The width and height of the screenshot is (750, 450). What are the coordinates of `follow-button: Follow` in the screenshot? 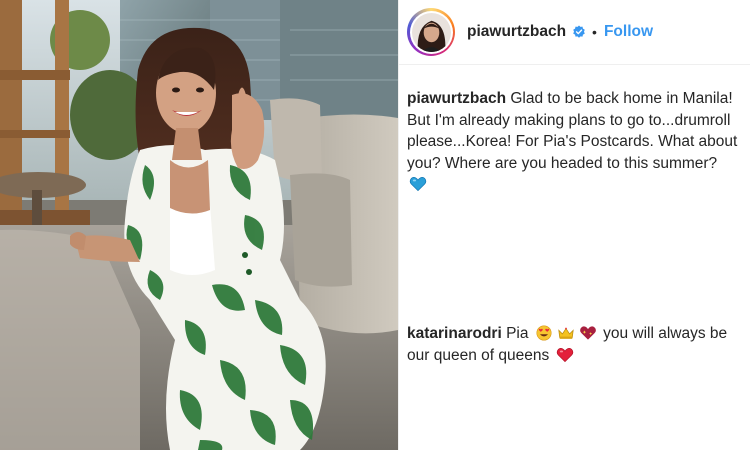 It's located at (628, 32).